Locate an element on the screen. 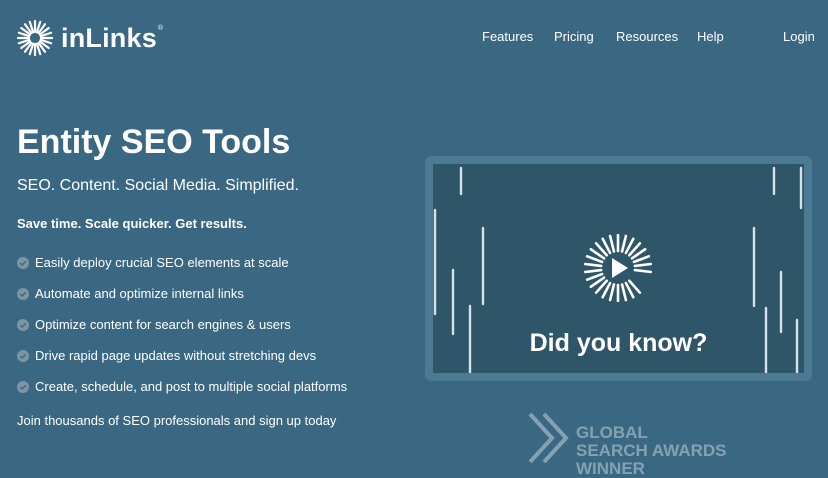 This screenshot has width=828, height=478. brand-logo: inLinks ® is located at coordinates (90, 38).